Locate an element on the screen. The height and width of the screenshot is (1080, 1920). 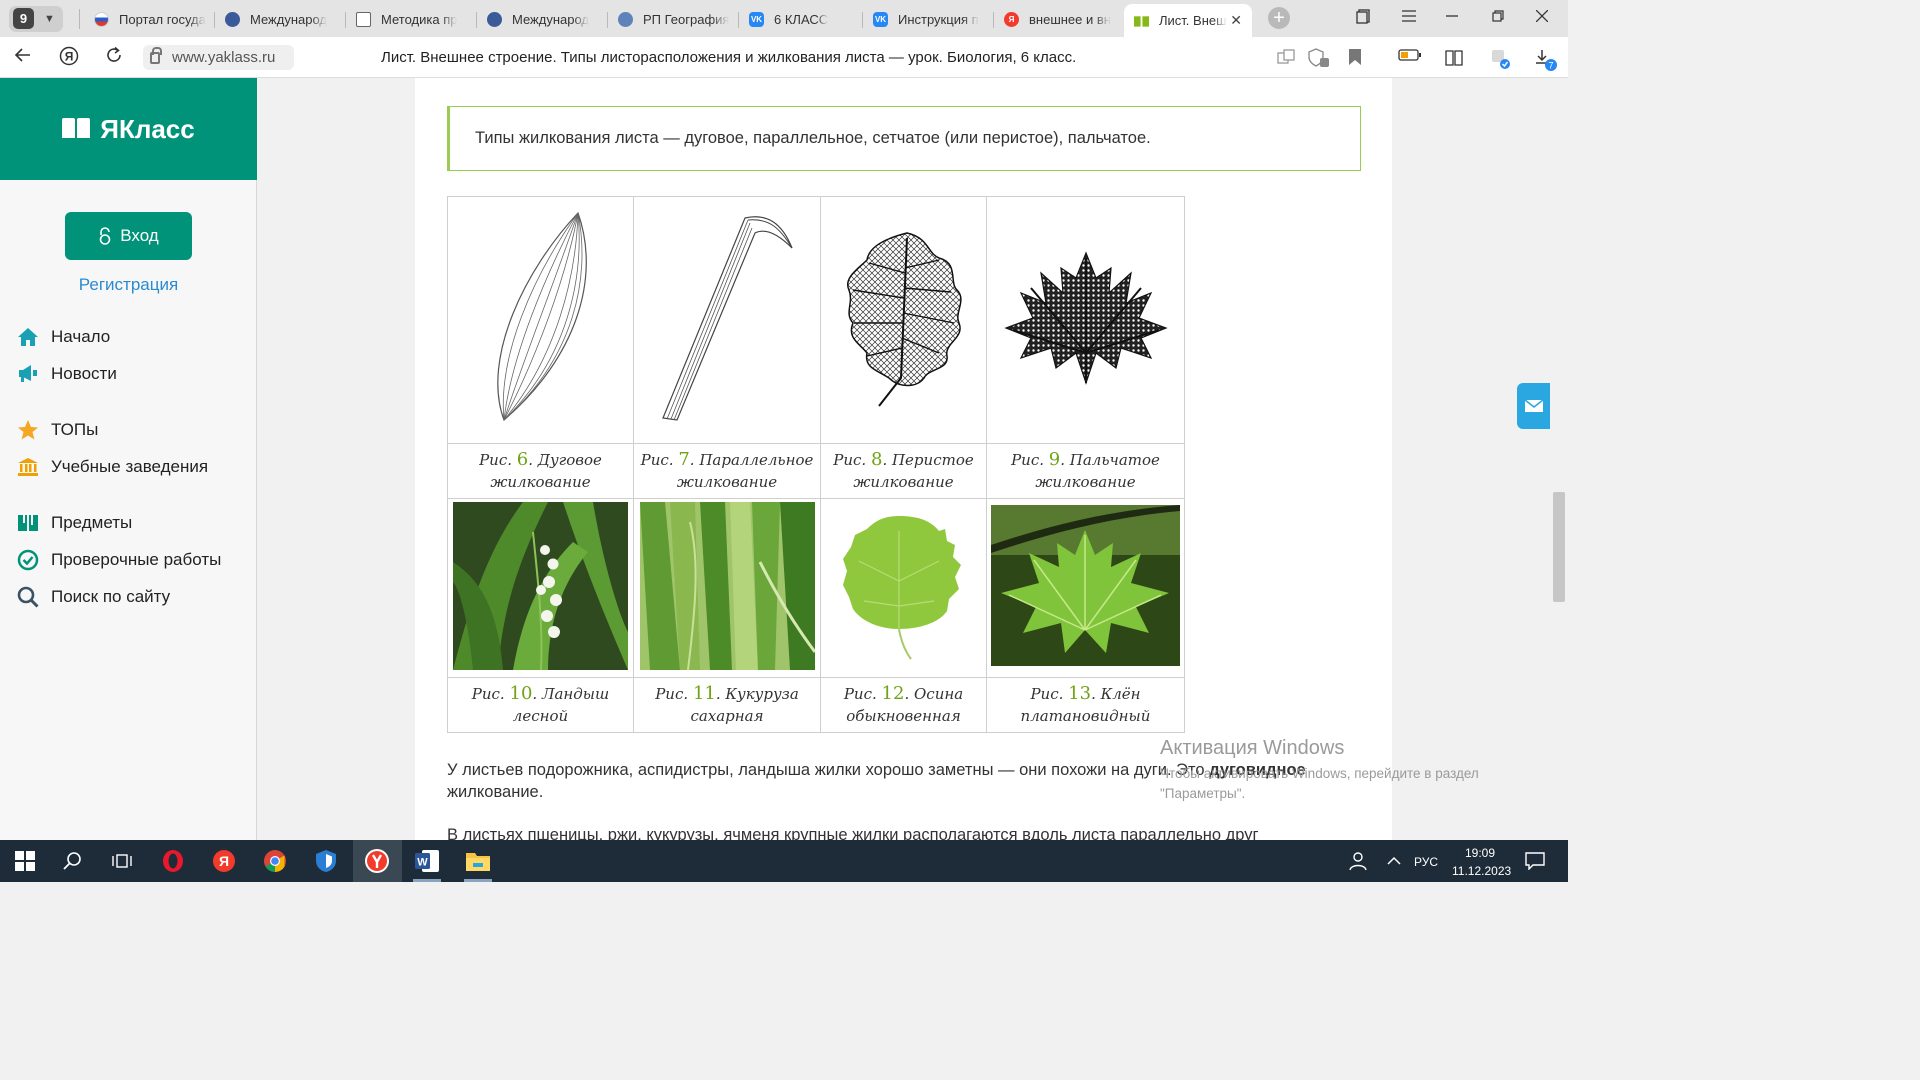
browser-tab: VK Инструкция п is located at coordinates (928, 19).